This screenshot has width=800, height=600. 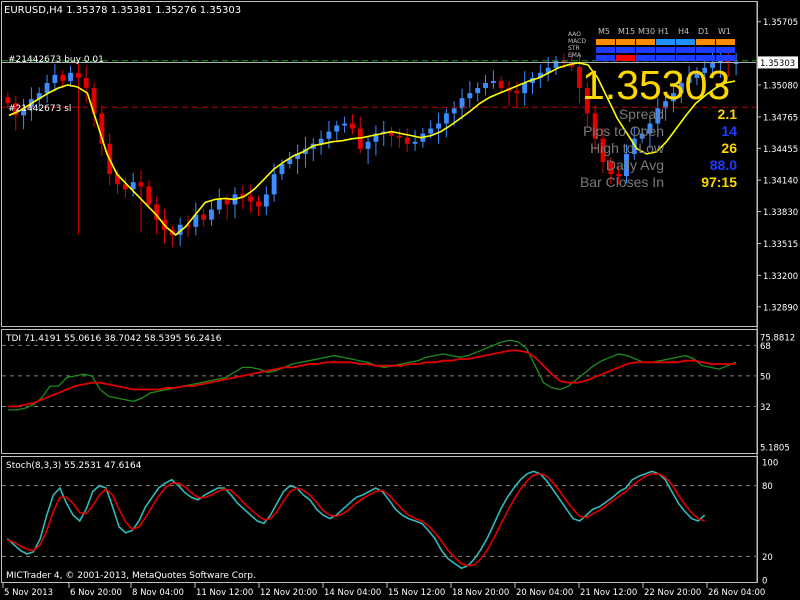 I want to click on mtf-timeframe-label: M30, so click(x=646, y=31).